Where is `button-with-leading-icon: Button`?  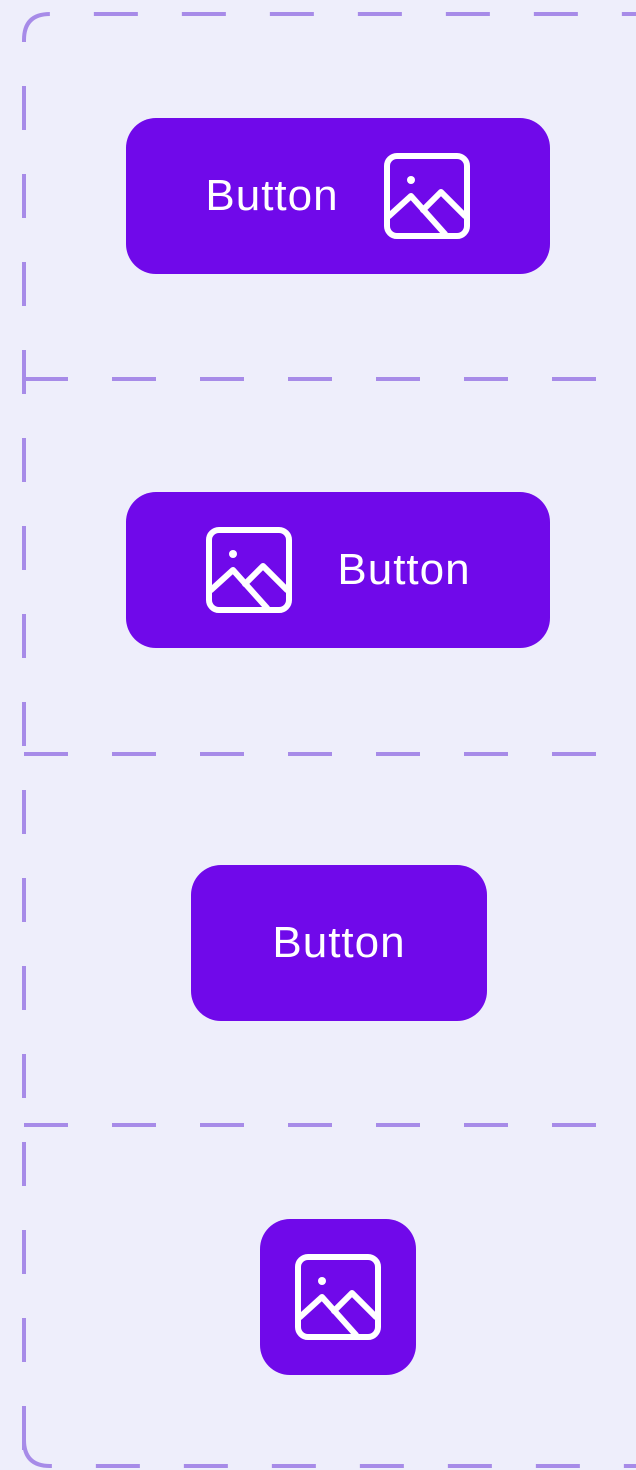 button-with-leading-icon: Button is located at coordinates (338, 570).